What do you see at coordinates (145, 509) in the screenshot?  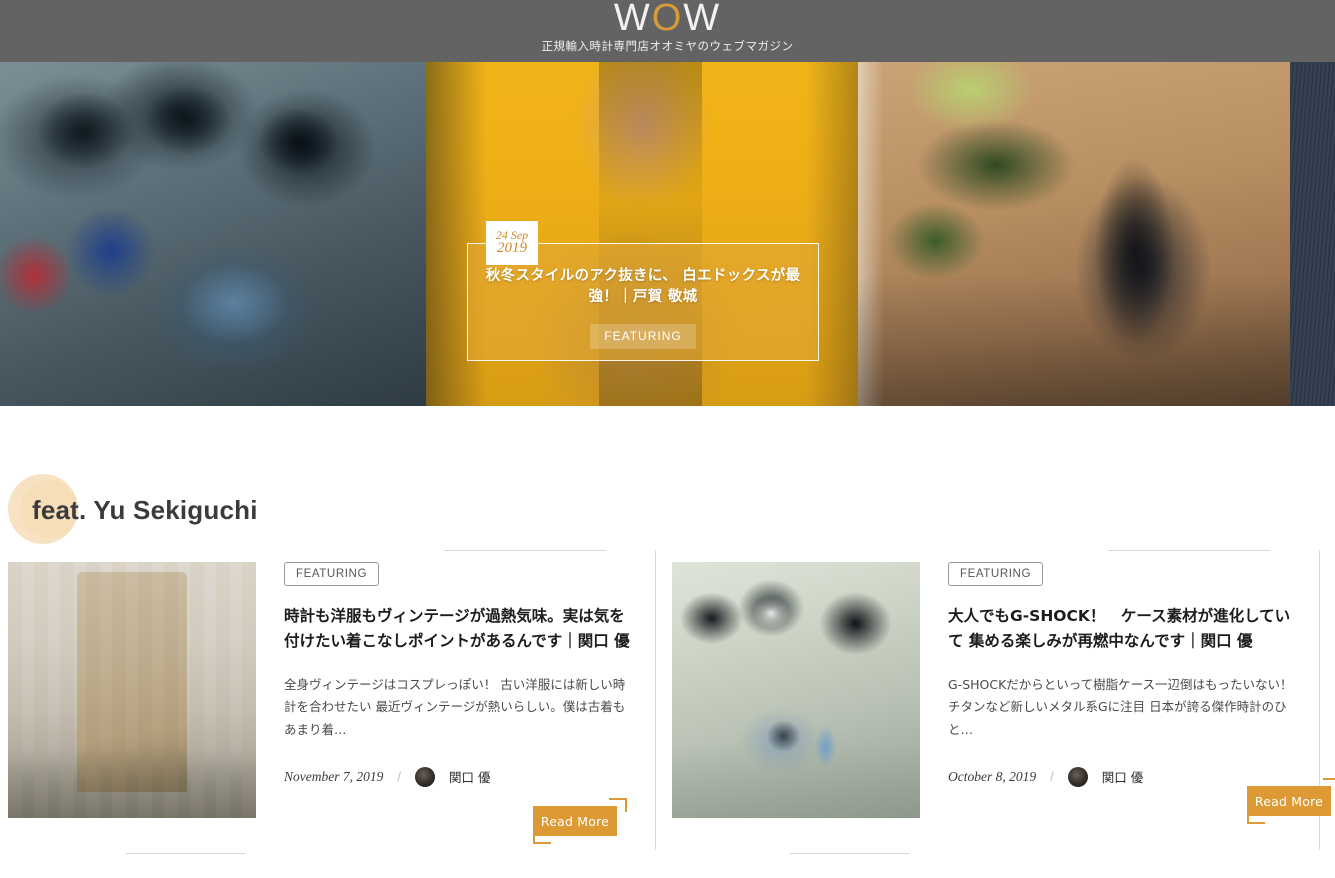 I see `featured-heading: feat. Yu Sekiguchi` at bounding box center [145, 509].